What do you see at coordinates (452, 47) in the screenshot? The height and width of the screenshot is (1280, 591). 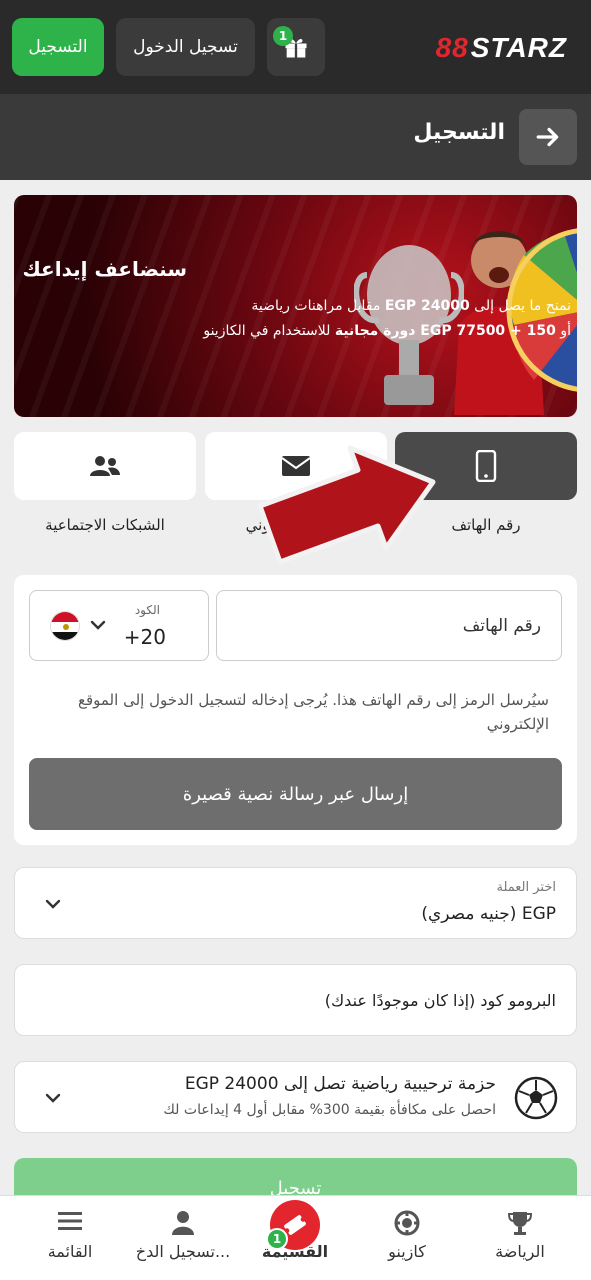 I see `logo-mark: 88` at bounding box center [452, 47].